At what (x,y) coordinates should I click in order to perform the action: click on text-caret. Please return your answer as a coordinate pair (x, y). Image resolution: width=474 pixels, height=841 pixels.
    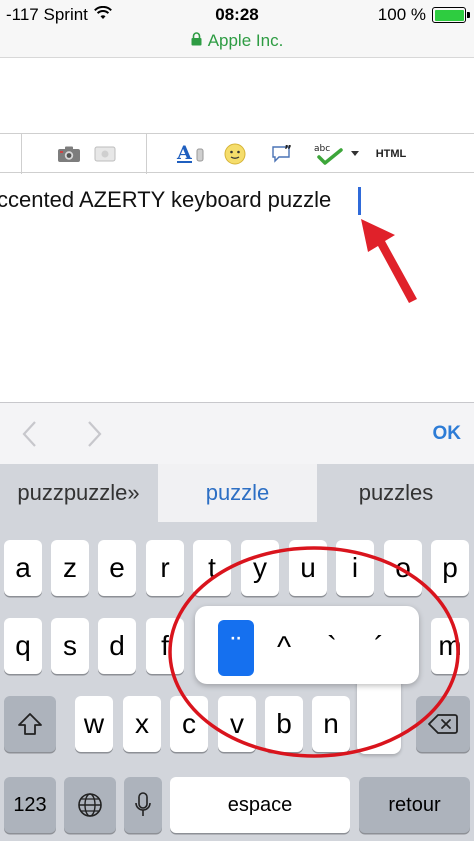
    Looking at the image, I should click on (359, 201).